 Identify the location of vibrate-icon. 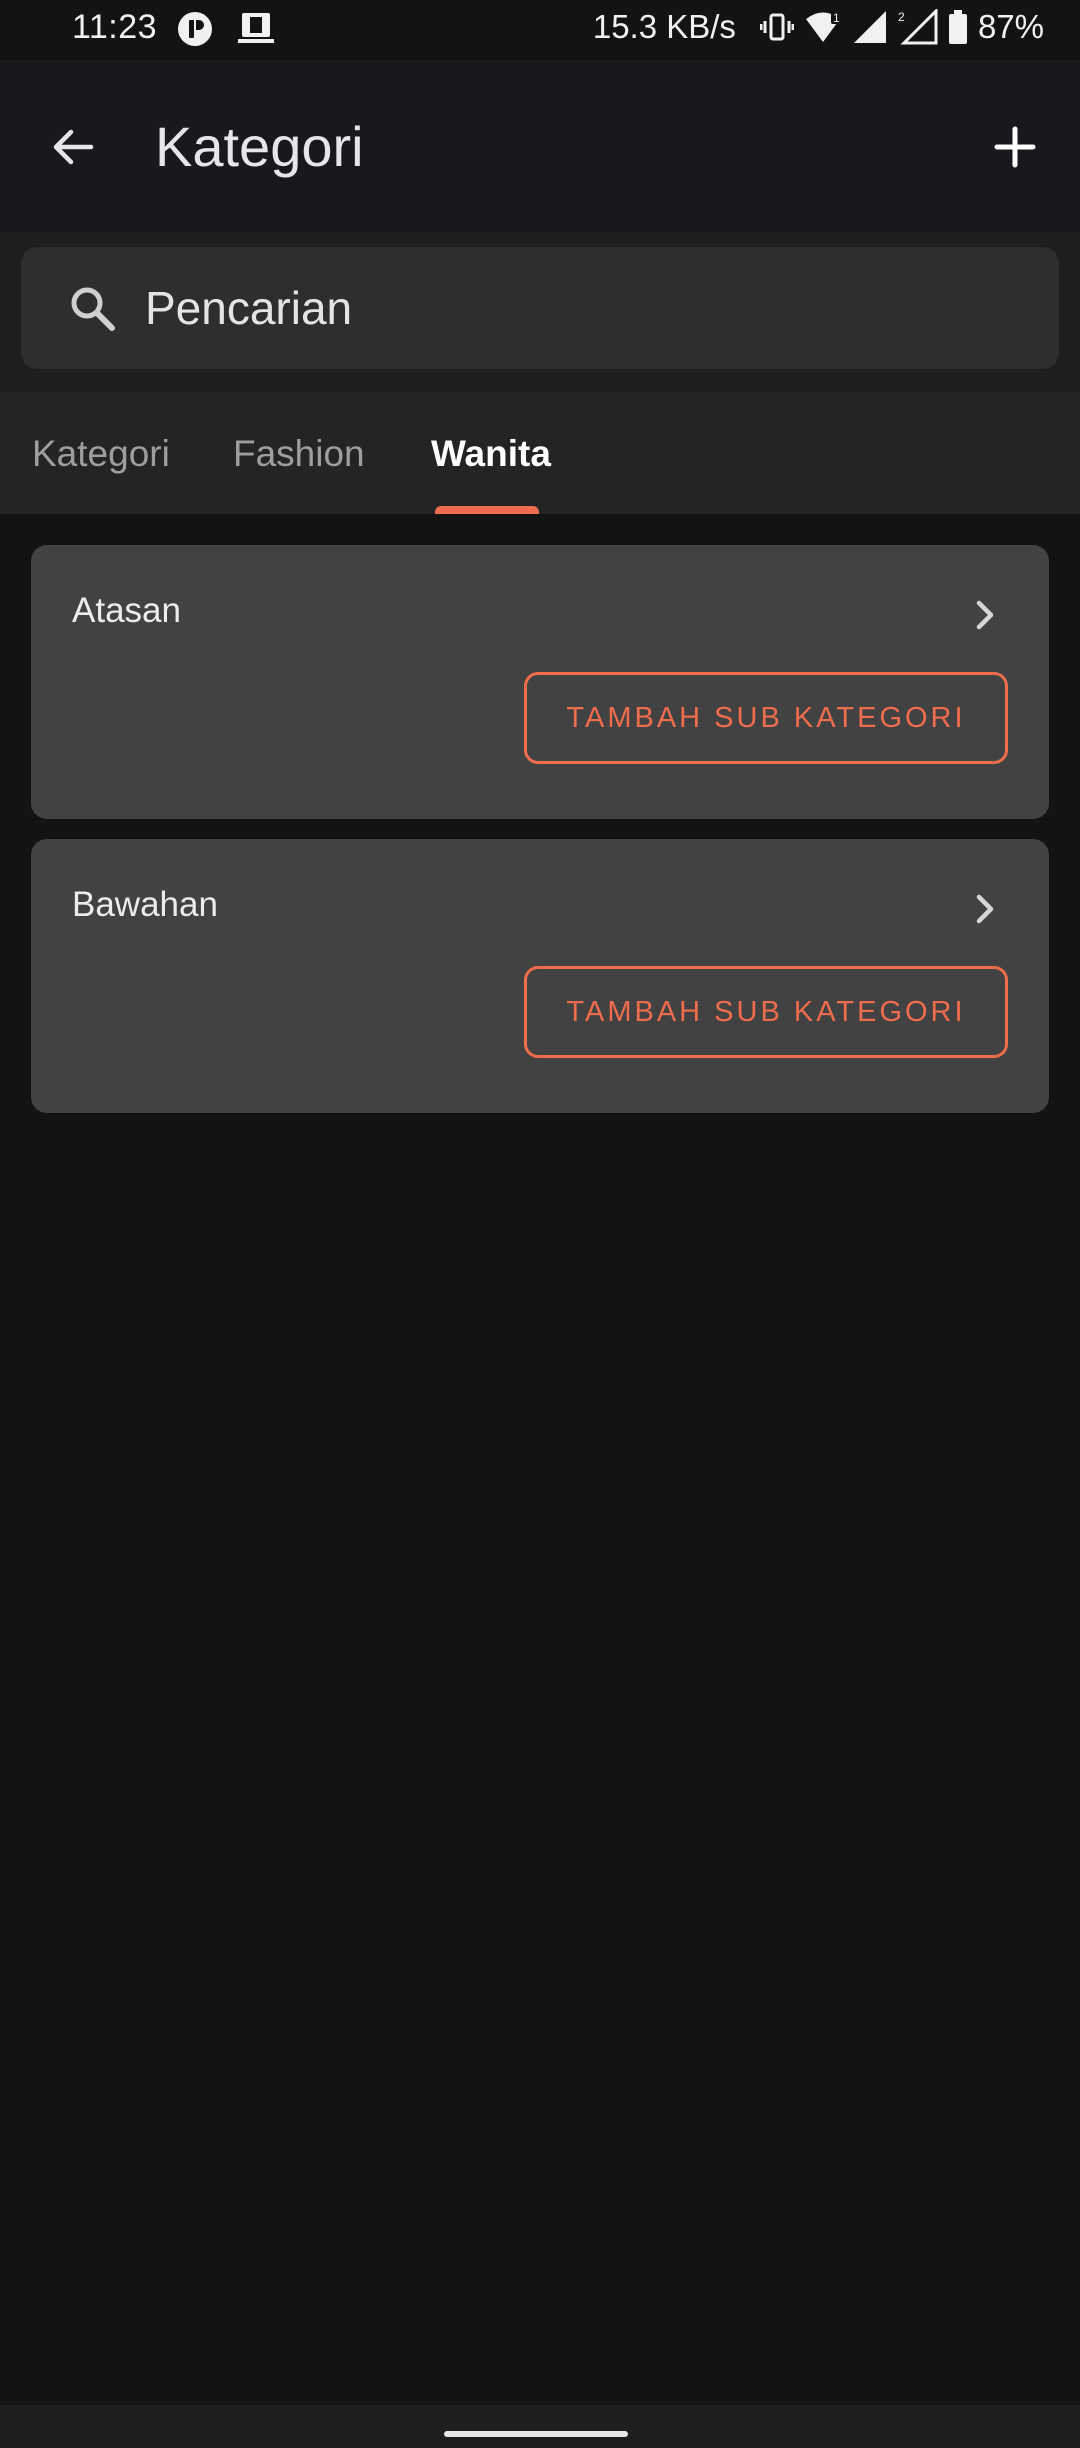
(776, 27).